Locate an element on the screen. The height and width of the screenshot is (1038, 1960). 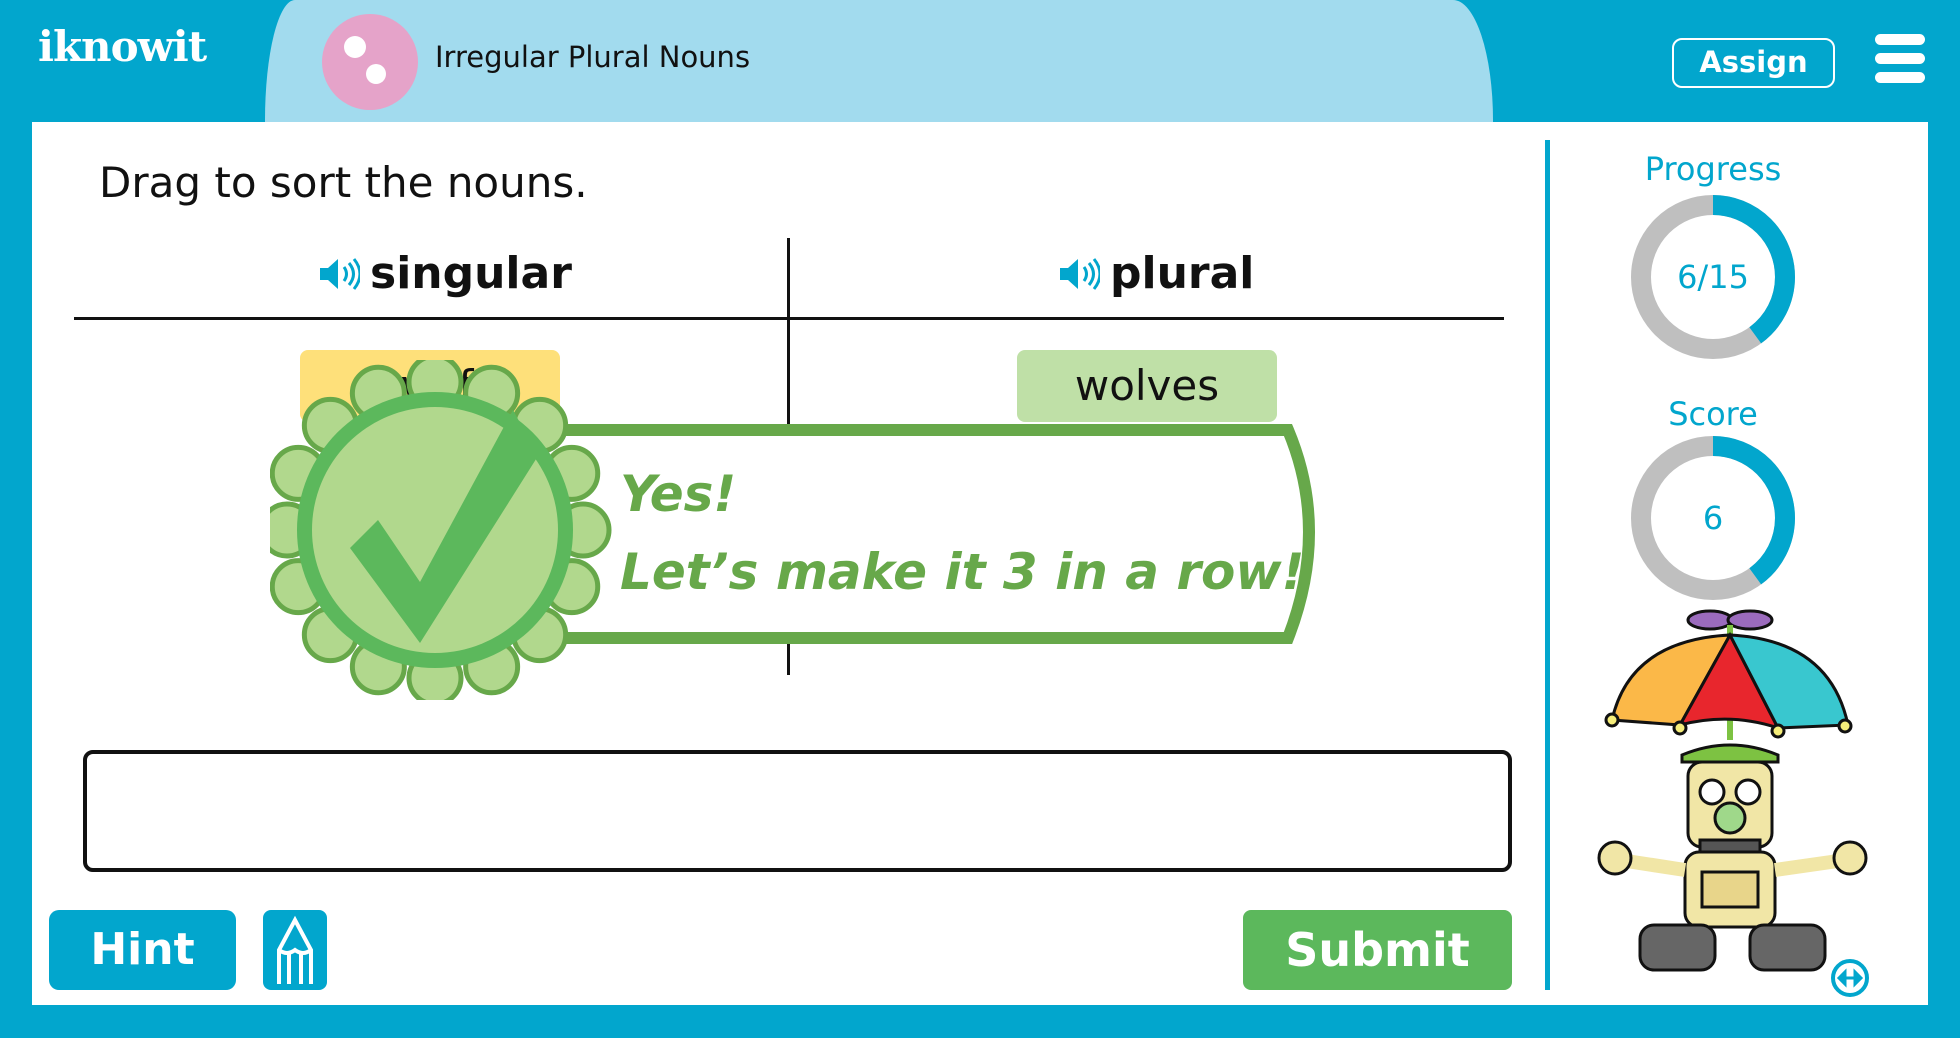
sidebar-divider is located at coordinates (1547, 565).